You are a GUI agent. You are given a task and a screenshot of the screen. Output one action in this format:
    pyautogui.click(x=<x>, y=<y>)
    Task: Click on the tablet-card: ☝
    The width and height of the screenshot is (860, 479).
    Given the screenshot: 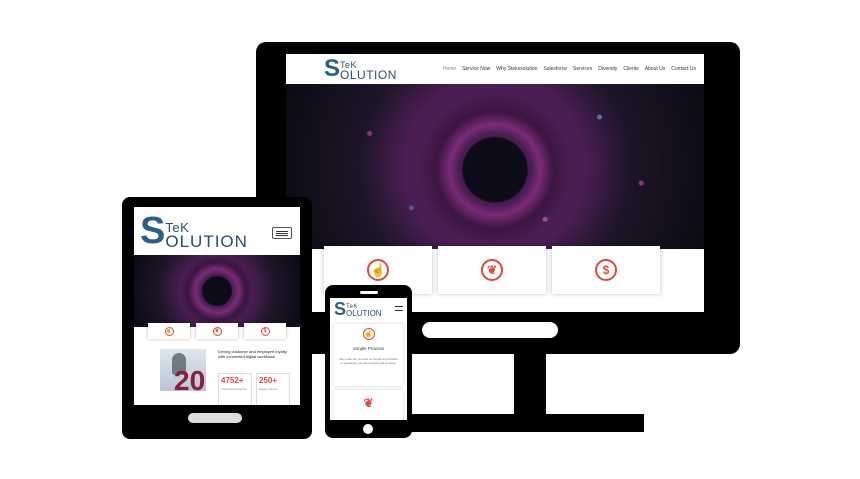 What is the action you would take?
    pyautogui.click(x=169, y=331)
    